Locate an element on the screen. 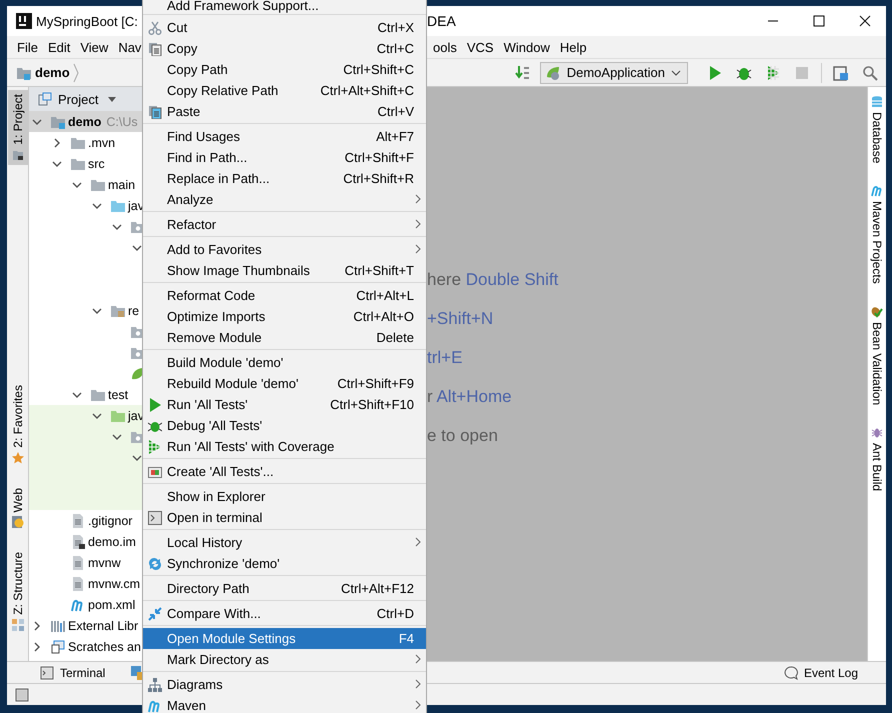 This screenshot has height=713, width=892. run-icon is located at coordinates (715, 72).